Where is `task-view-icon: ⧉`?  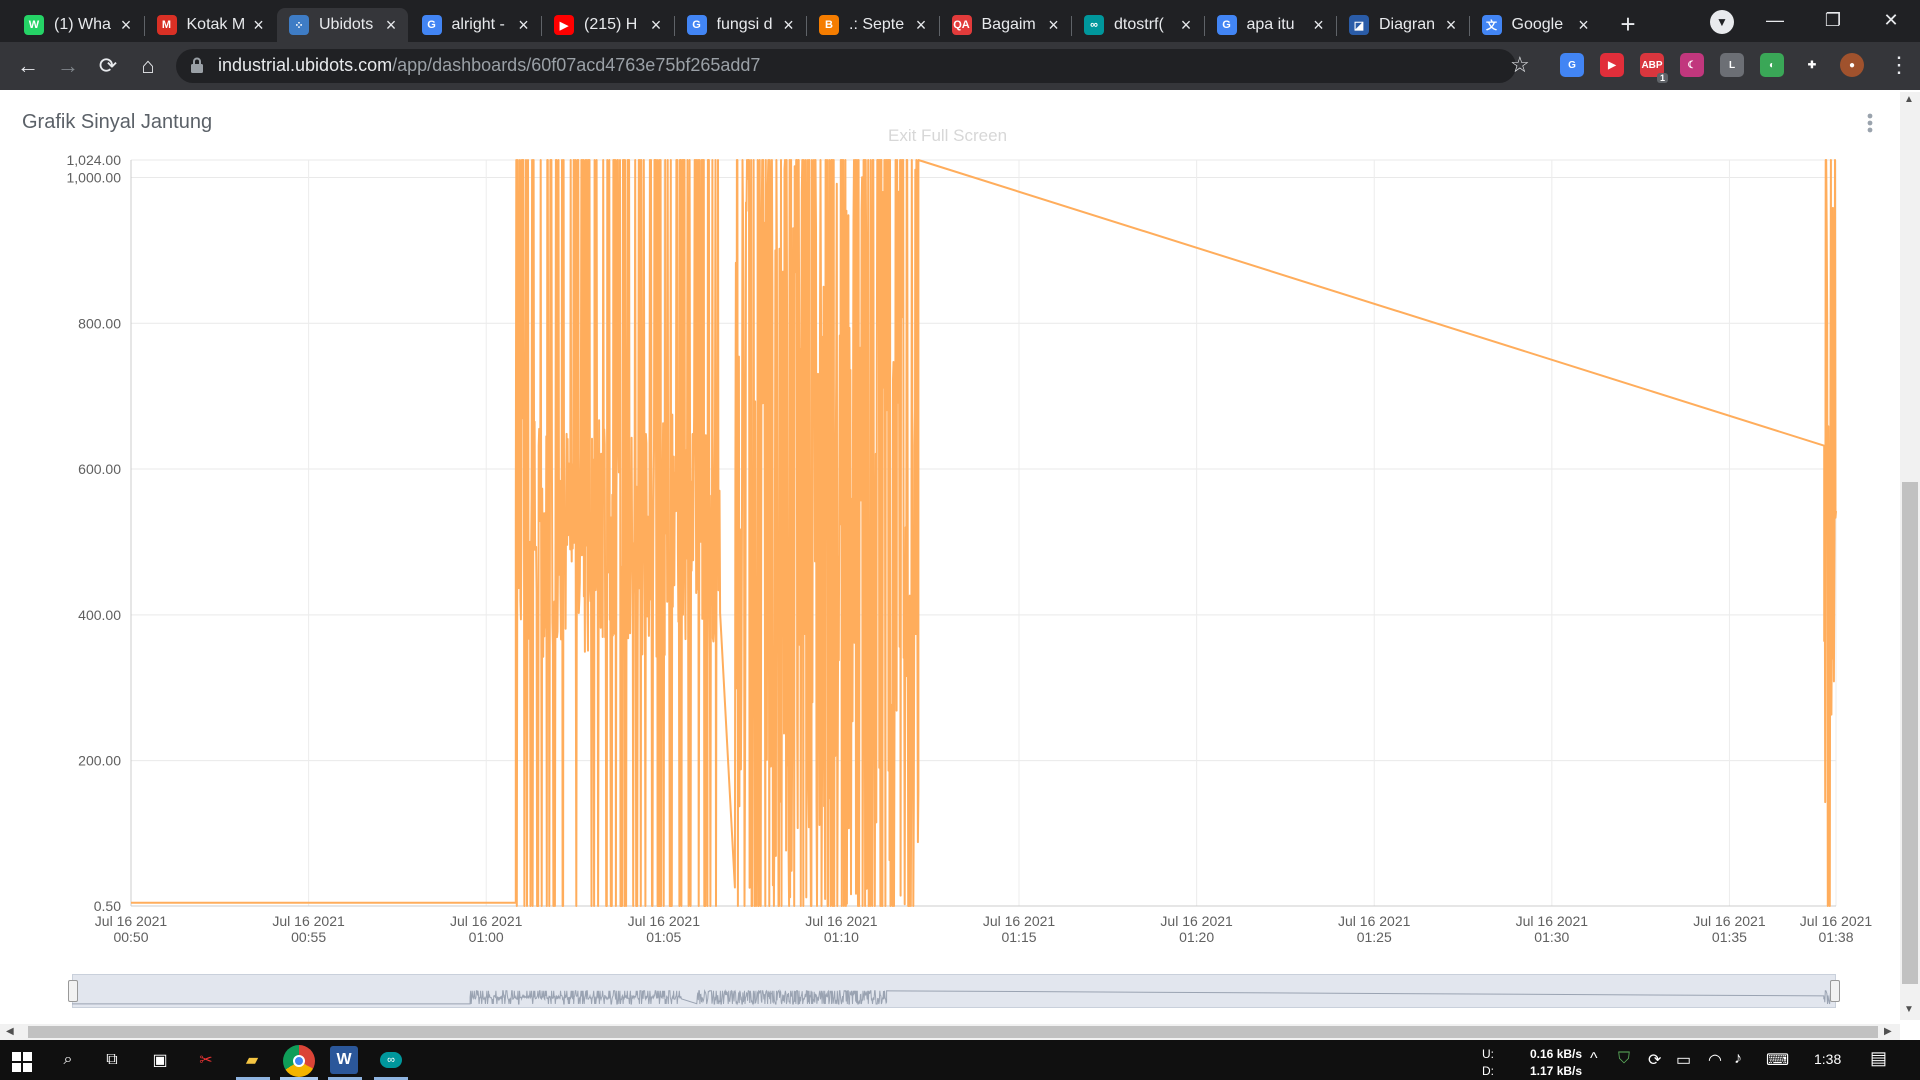 task-view-icon: ⧉ is located at coordinates (112, 1060).